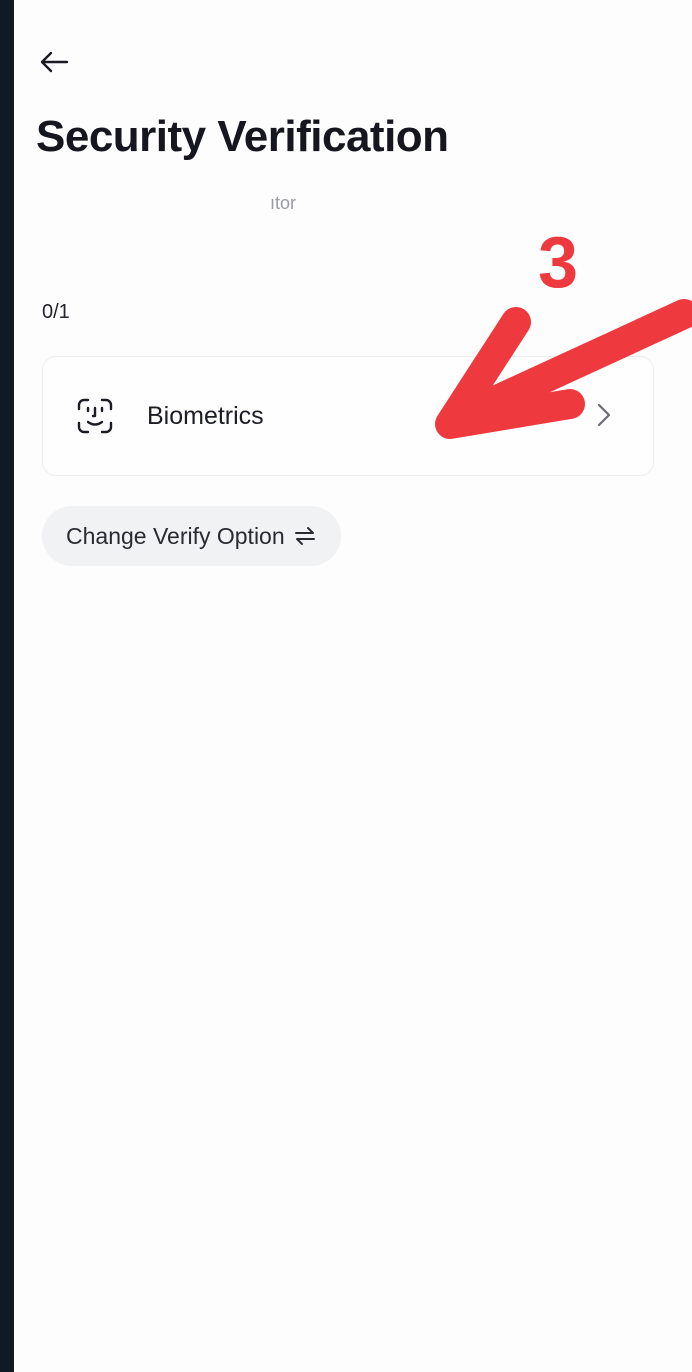  What do you see at coordinates (242, 136) in the screenshot?
I see `page-title: Security Verification` at bounding box center [242, 136].